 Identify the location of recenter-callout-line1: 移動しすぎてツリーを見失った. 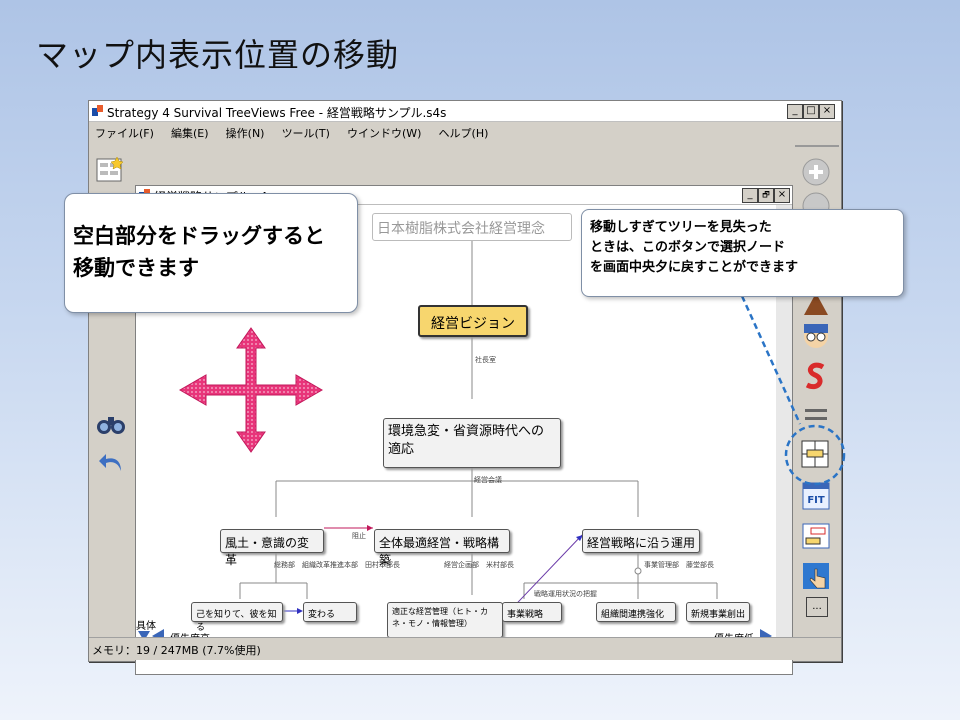
(681, 227).